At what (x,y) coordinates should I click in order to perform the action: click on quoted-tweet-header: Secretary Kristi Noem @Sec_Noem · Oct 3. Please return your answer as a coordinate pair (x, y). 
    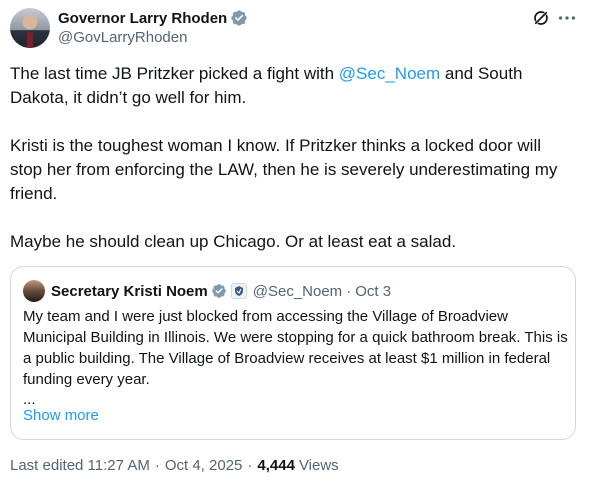
    Looking at the image, I should click on (221, 291).